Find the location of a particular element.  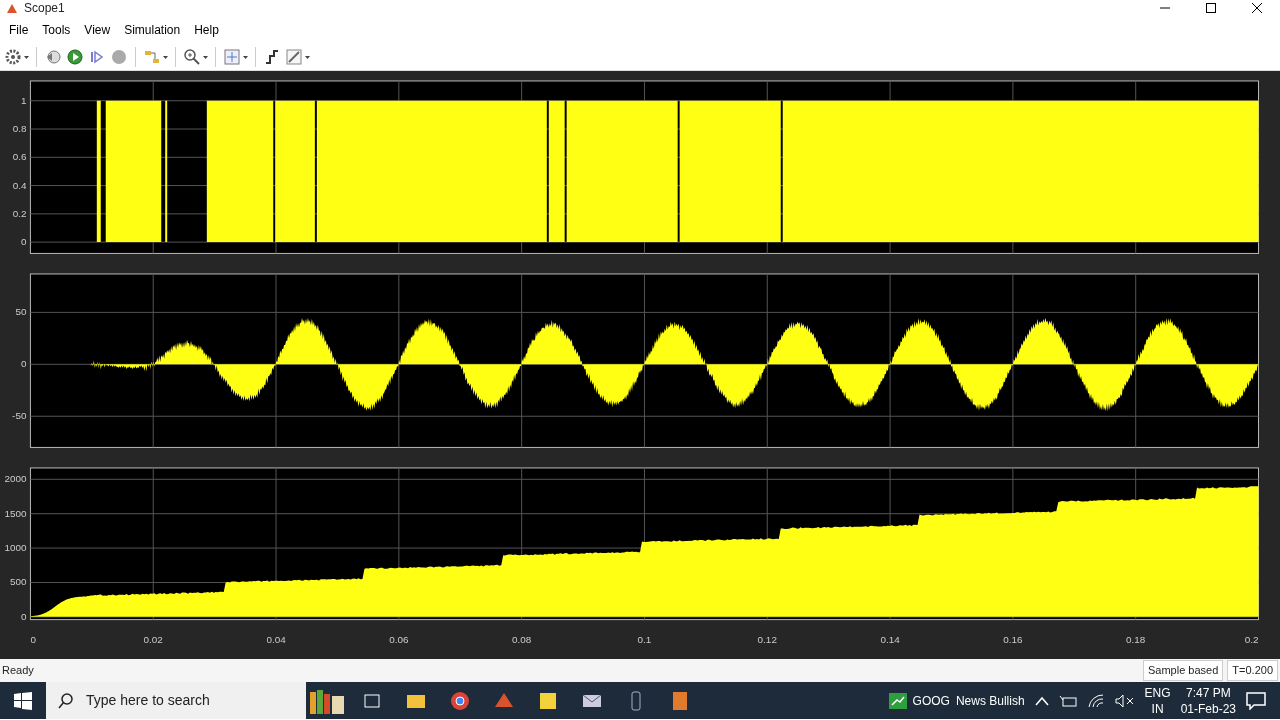

news-headline: News Bullish is located at coordinates (990, 701).